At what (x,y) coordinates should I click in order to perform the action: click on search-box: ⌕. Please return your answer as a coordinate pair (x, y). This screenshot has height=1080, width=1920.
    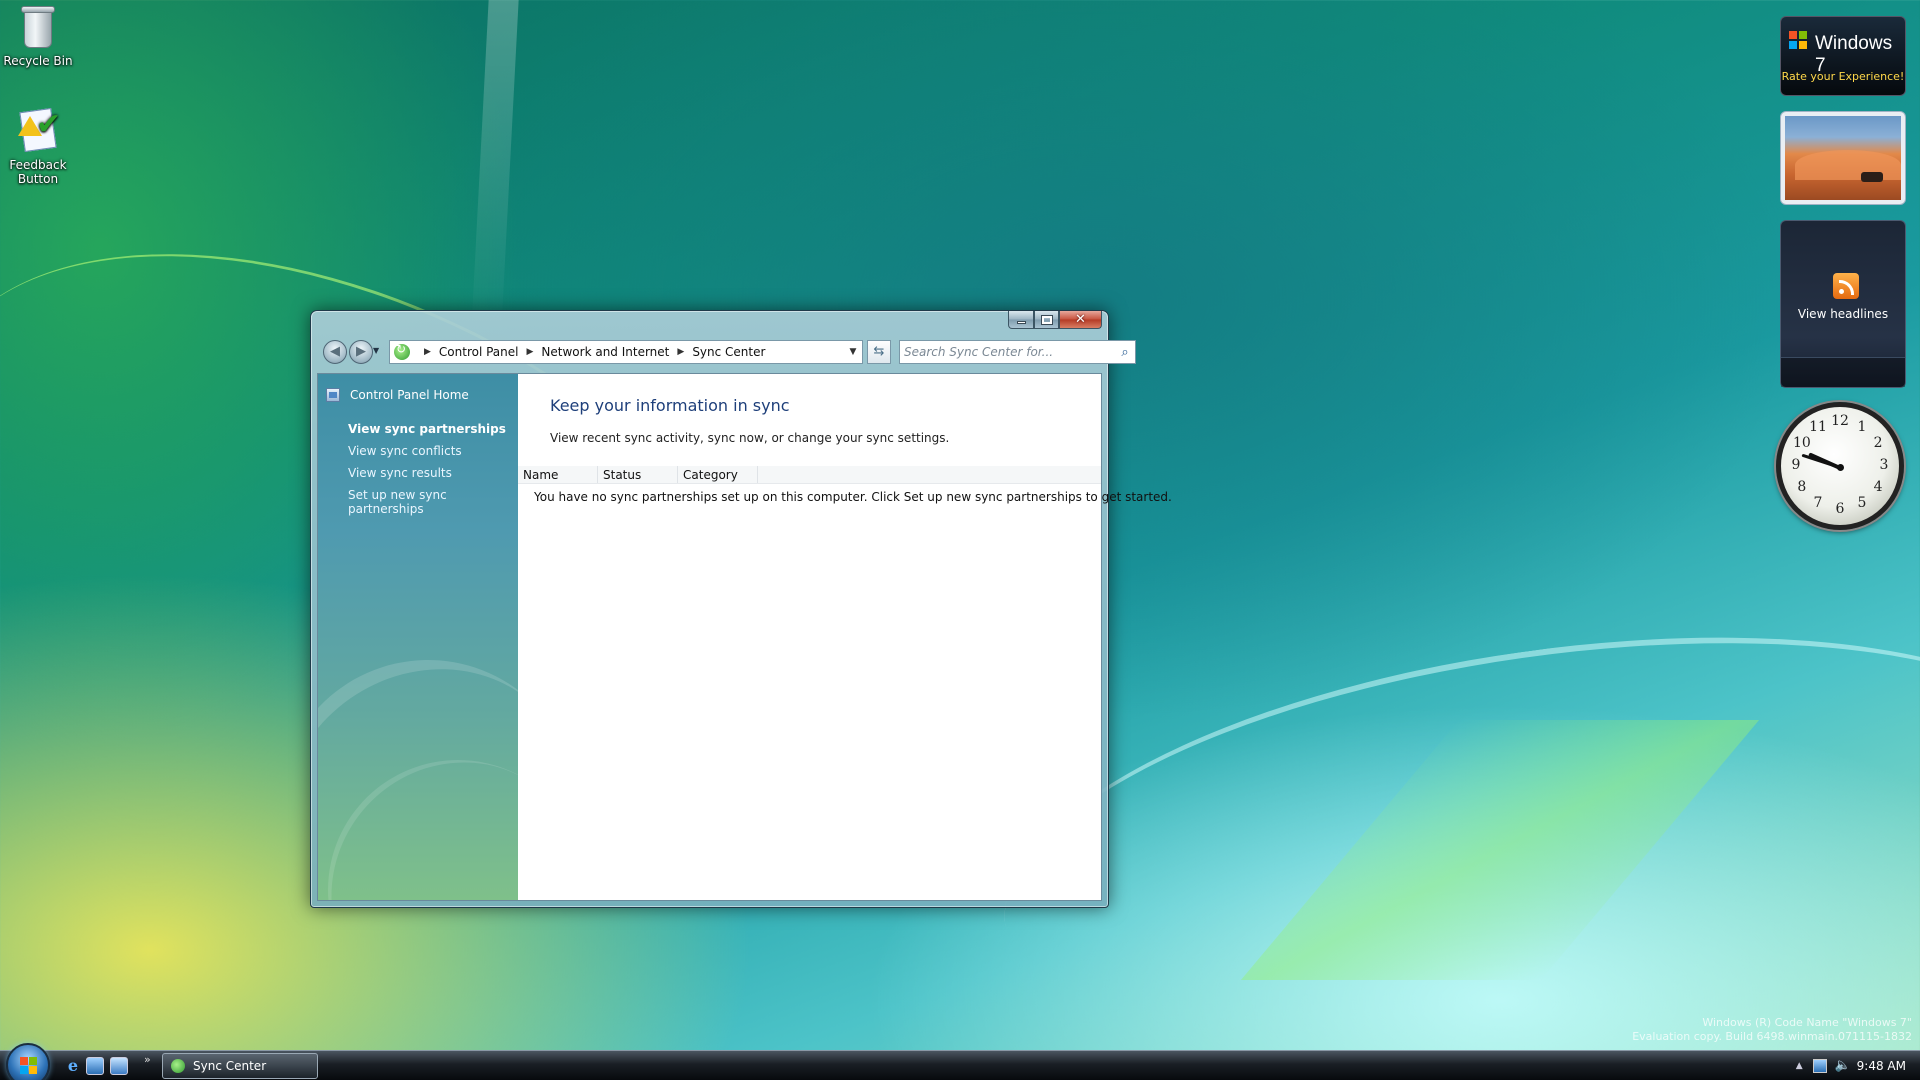
    Looking at the image, I should click on (1017, 352).